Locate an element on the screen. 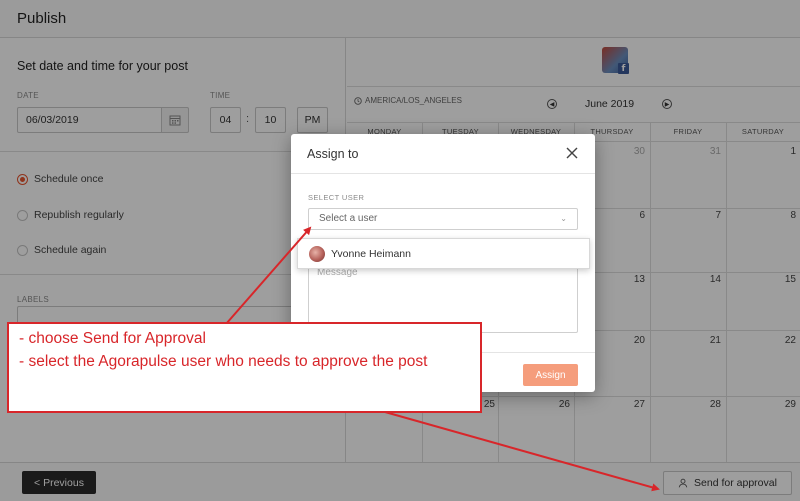 This screenshot has width=800, height=501. select-user-dropdown: Select a user ⌄ is located at coordinates (443, 219).